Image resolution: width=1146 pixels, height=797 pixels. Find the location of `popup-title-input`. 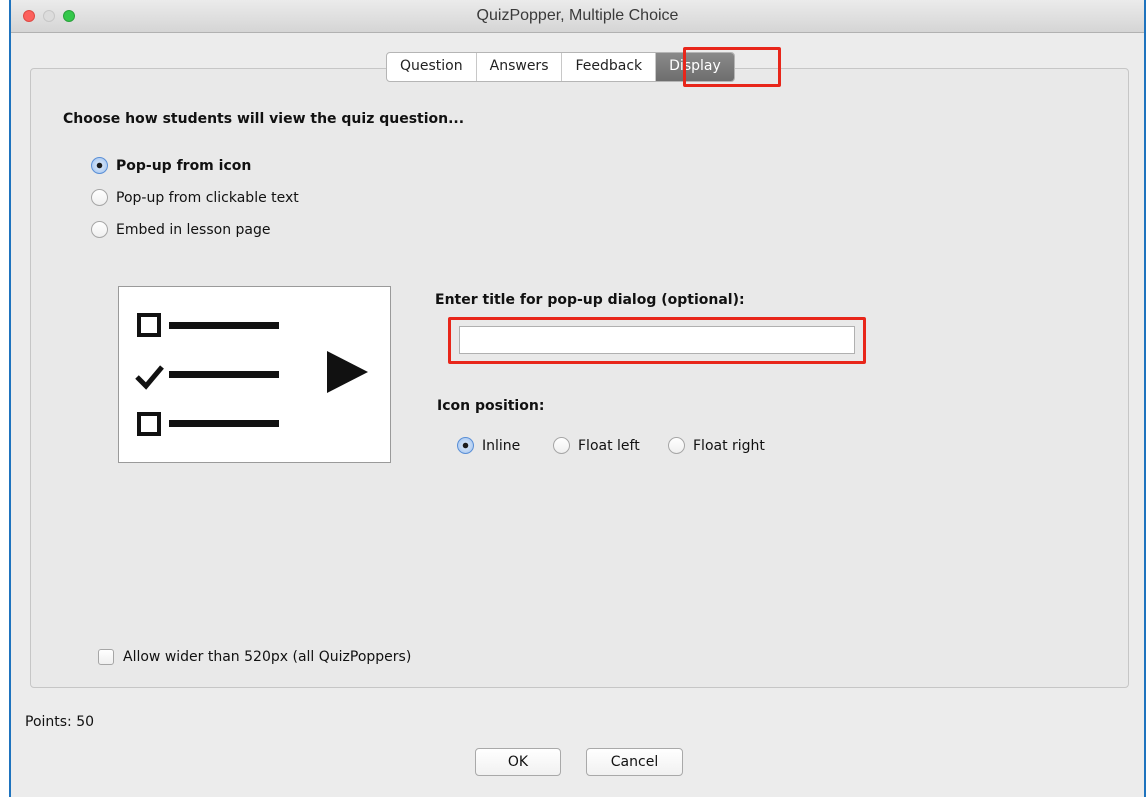

popup-title-input is located at coordinates (657, 340).